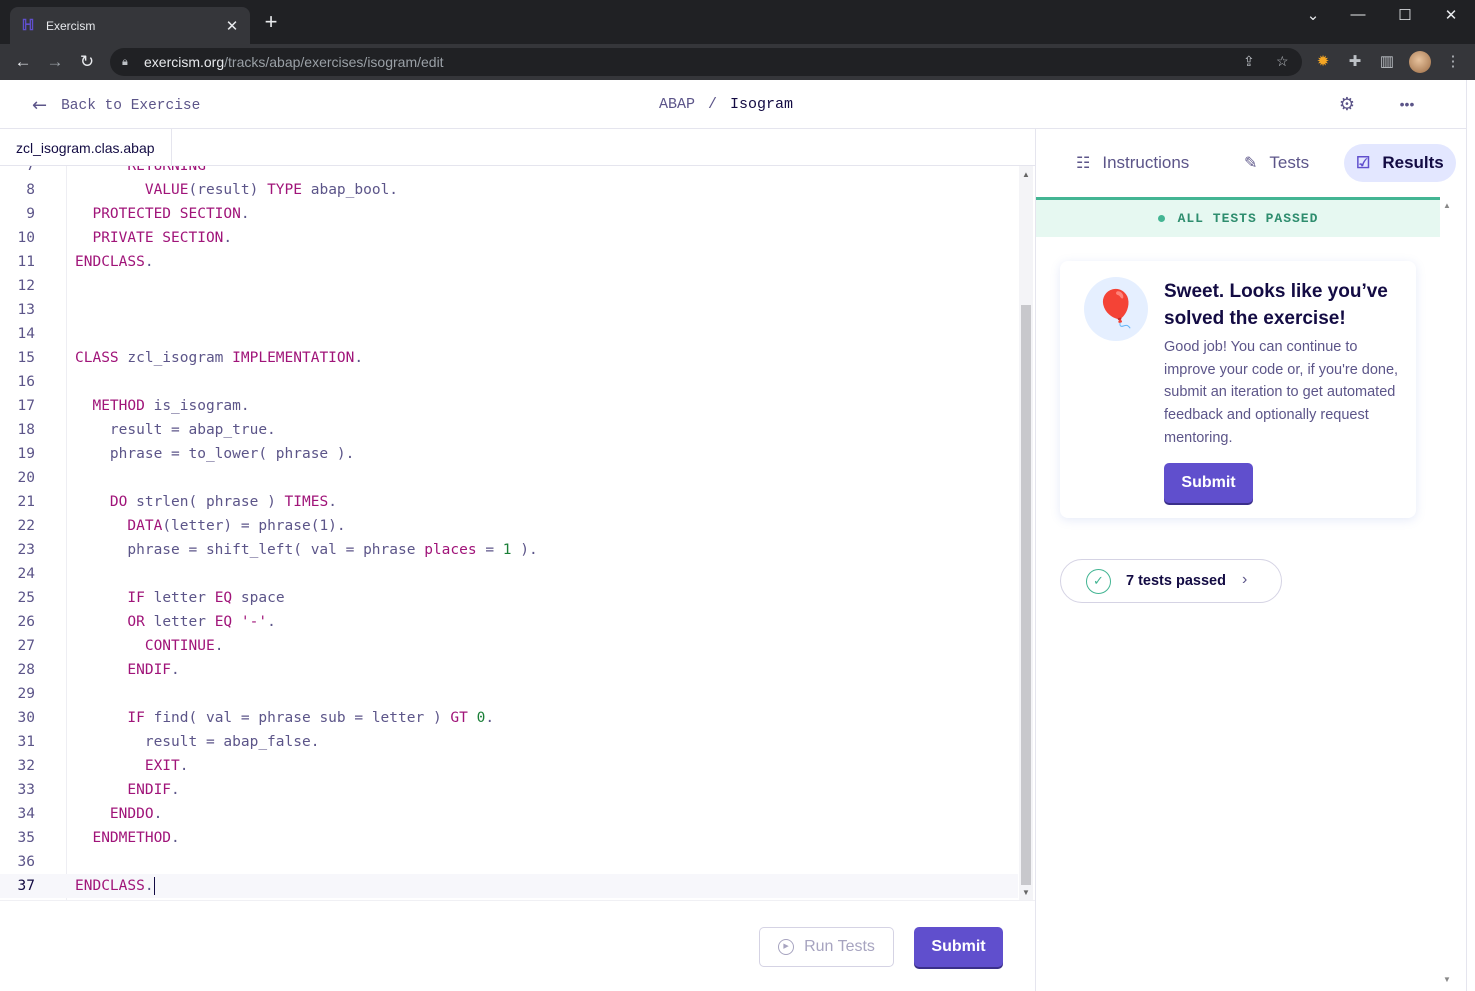 The image size is (1475, 991). Describe the element at coordinates (26, 286) in the screenshot. I see `code-line: 12` at that location.